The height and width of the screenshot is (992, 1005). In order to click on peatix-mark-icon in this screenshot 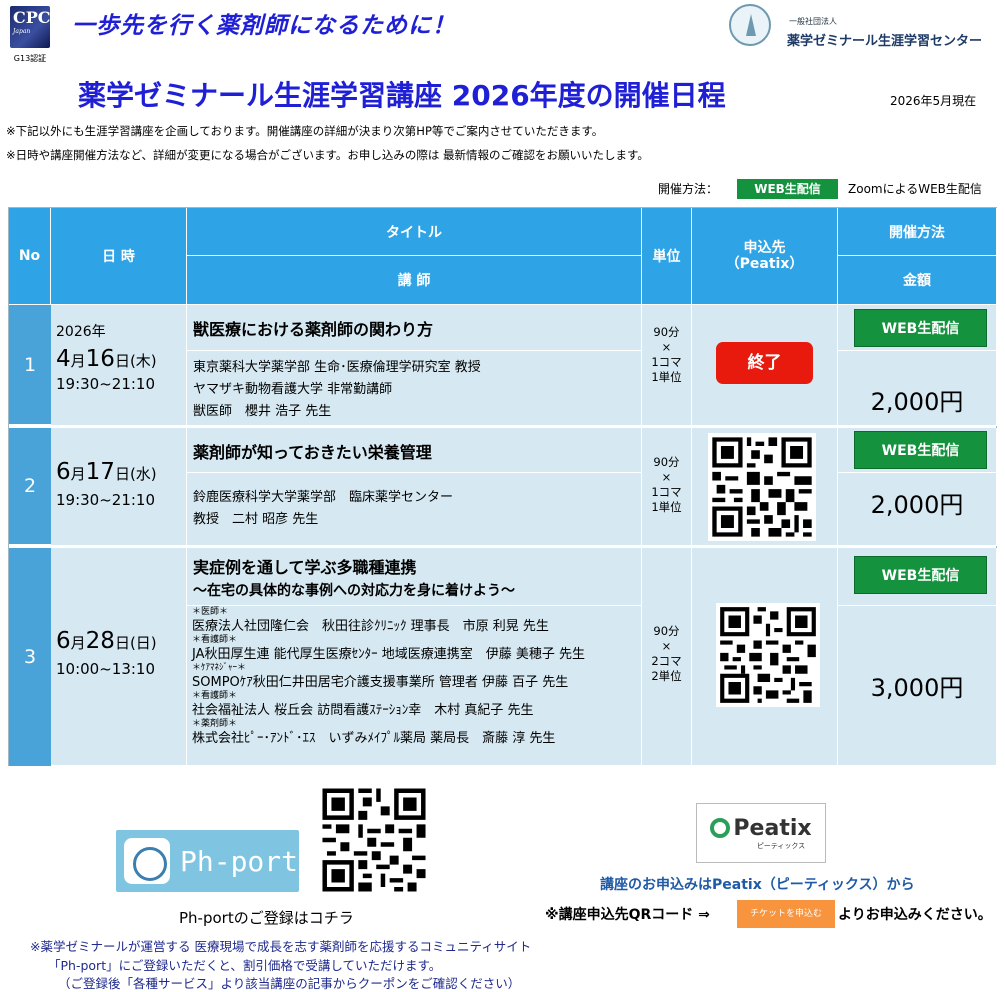, I will do `click(720, 828)`.